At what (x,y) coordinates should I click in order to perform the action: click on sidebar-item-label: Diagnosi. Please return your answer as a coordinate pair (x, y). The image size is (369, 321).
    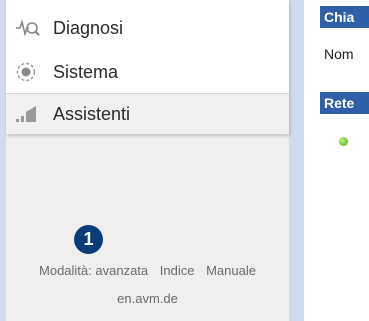
    Looking at the image, I should click on (88, 27).